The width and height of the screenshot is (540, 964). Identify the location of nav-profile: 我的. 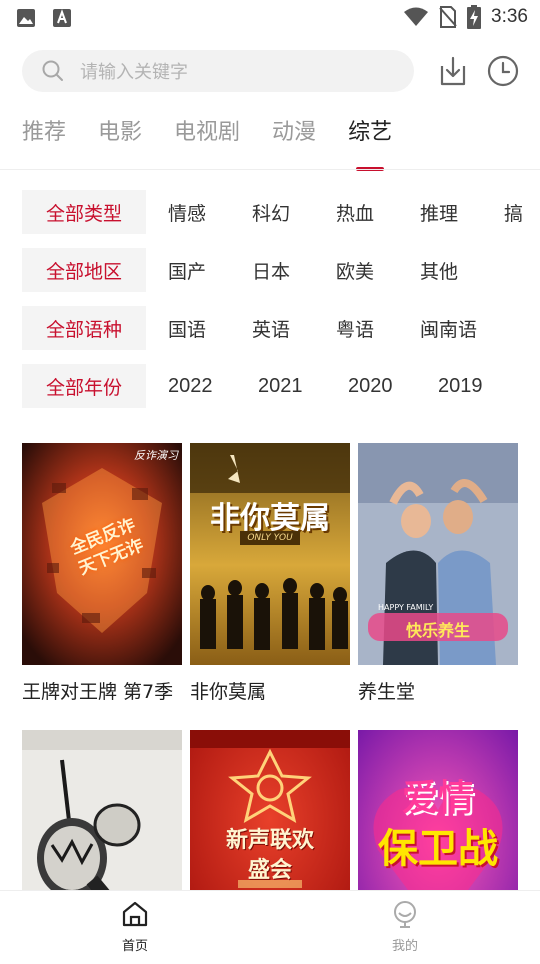
(405, 926).